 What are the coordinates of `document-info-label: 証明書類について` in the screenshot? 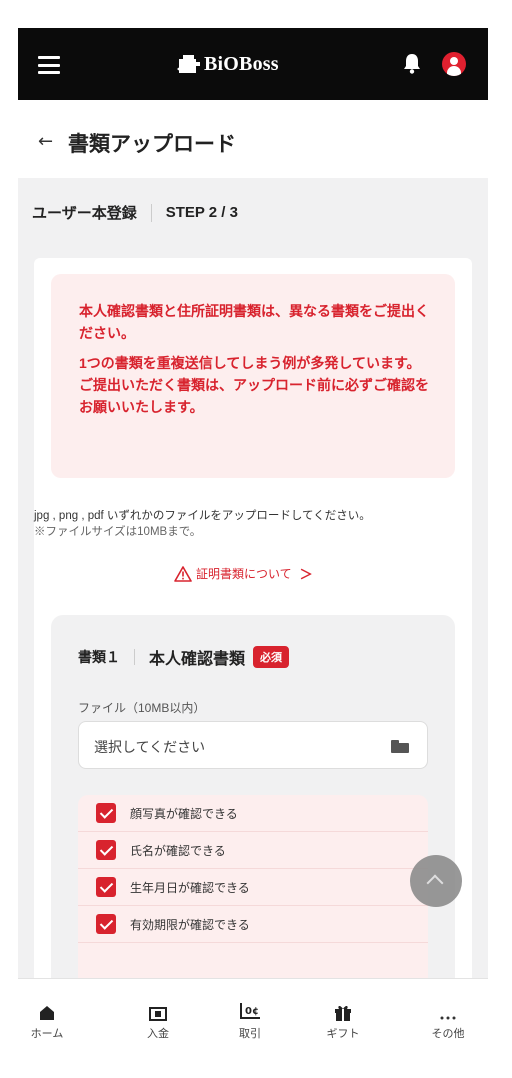 It's located at (244, 574).